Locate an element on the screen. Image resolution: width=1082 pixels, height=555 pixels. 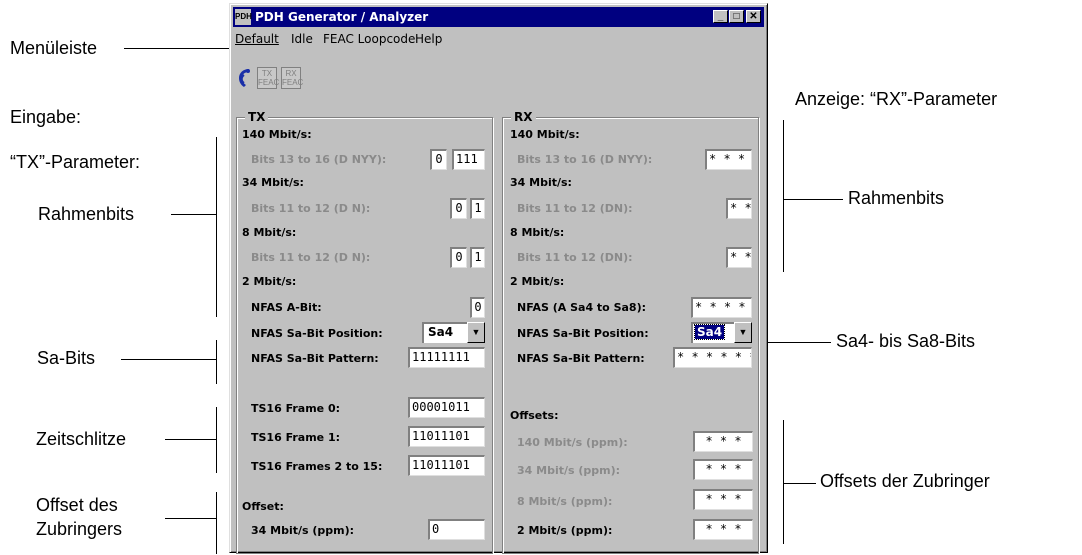
tx-ts16-f2-label: TS16 Frames 2 to 15: is located at coordinates (317, 466).